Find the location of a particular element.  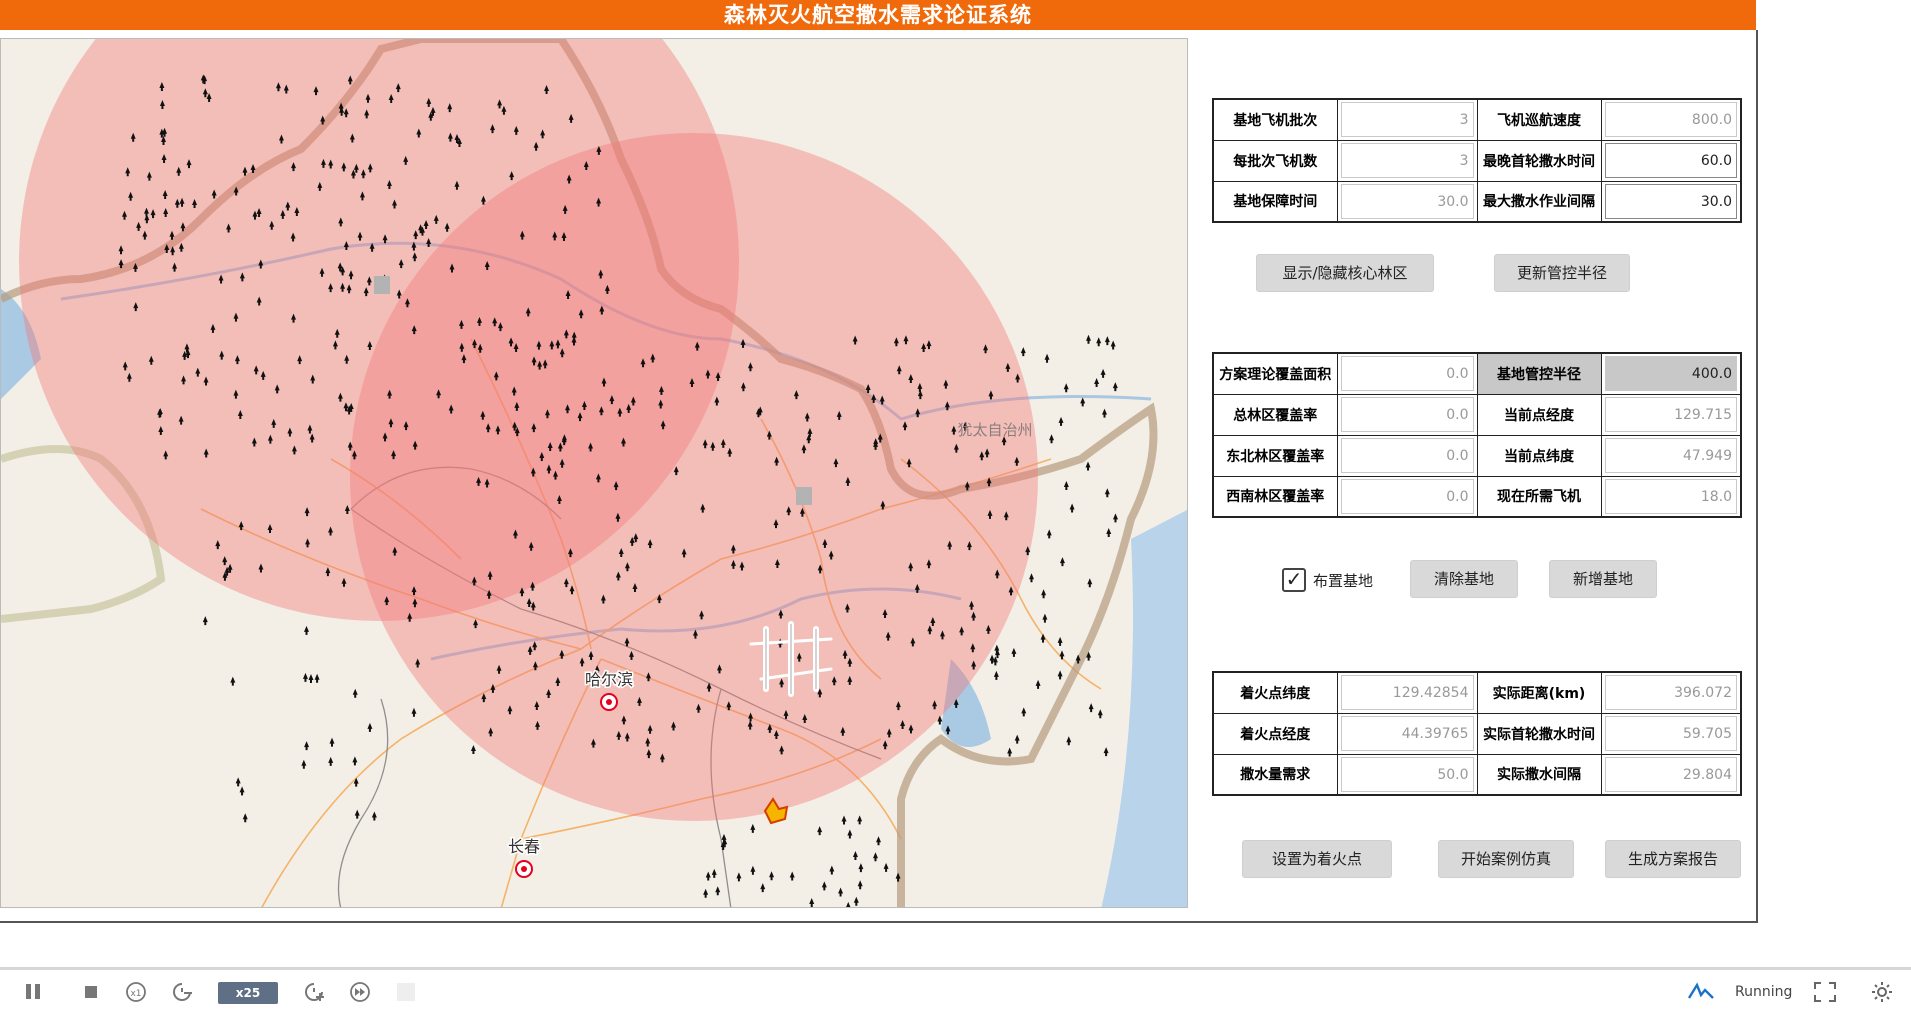

label-planes-per-batch: 每批次飞机数 is located at coordinates (1275, 160).